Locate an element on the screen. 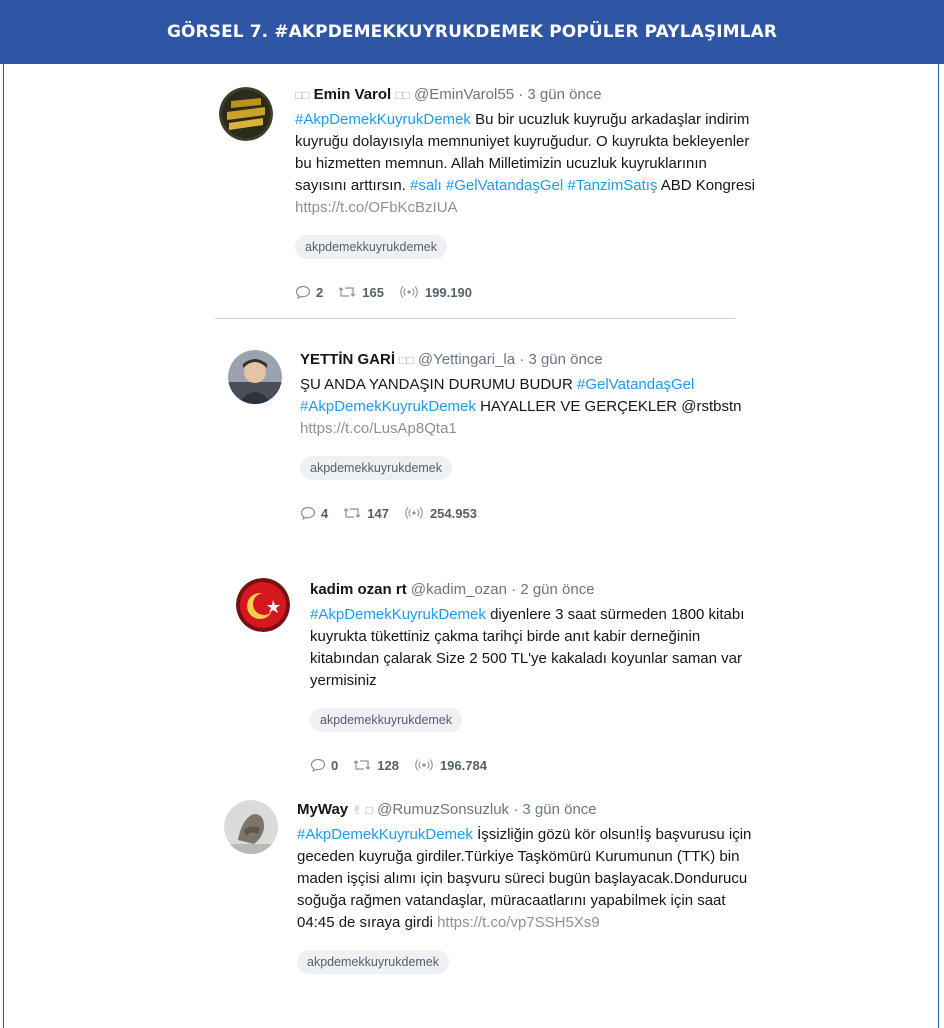 The width and height of the screenshot is (944, 1028). user-handle: @RumuzSonsuzluk is located at coordinates (443, 809).